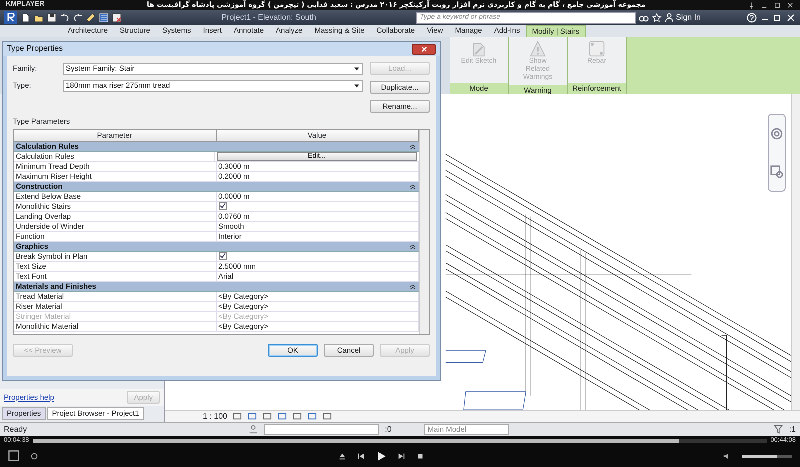  I want to click on status-text: Ready, so click(16, 430).